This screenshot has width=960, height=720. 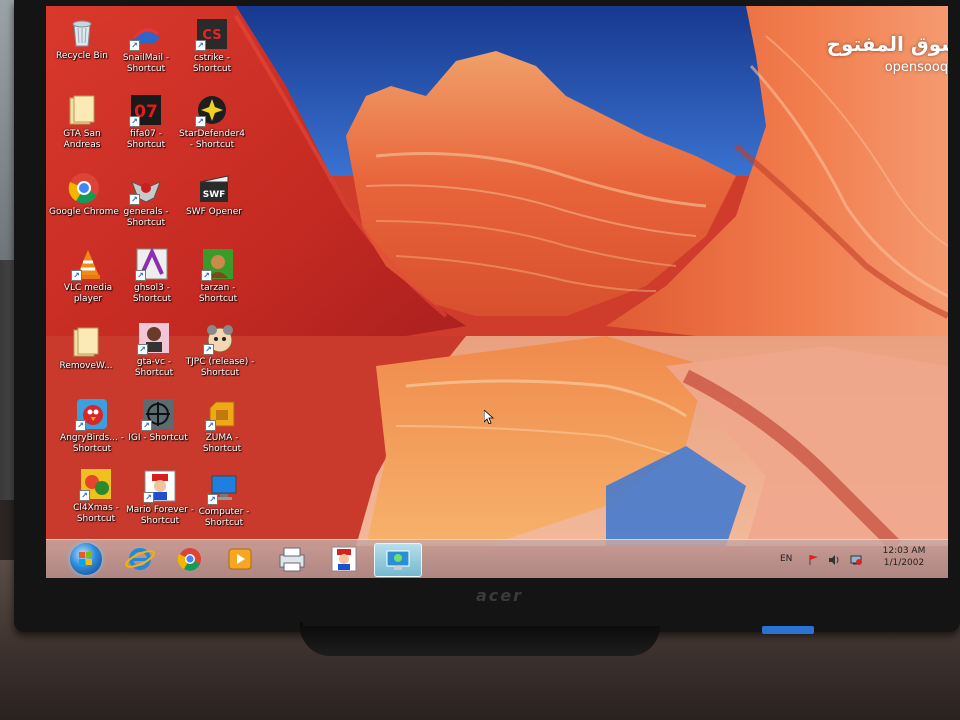 I want to click on desktop-icon-generals: ↗ generals - Shortcut, so click(x=146, y=200).